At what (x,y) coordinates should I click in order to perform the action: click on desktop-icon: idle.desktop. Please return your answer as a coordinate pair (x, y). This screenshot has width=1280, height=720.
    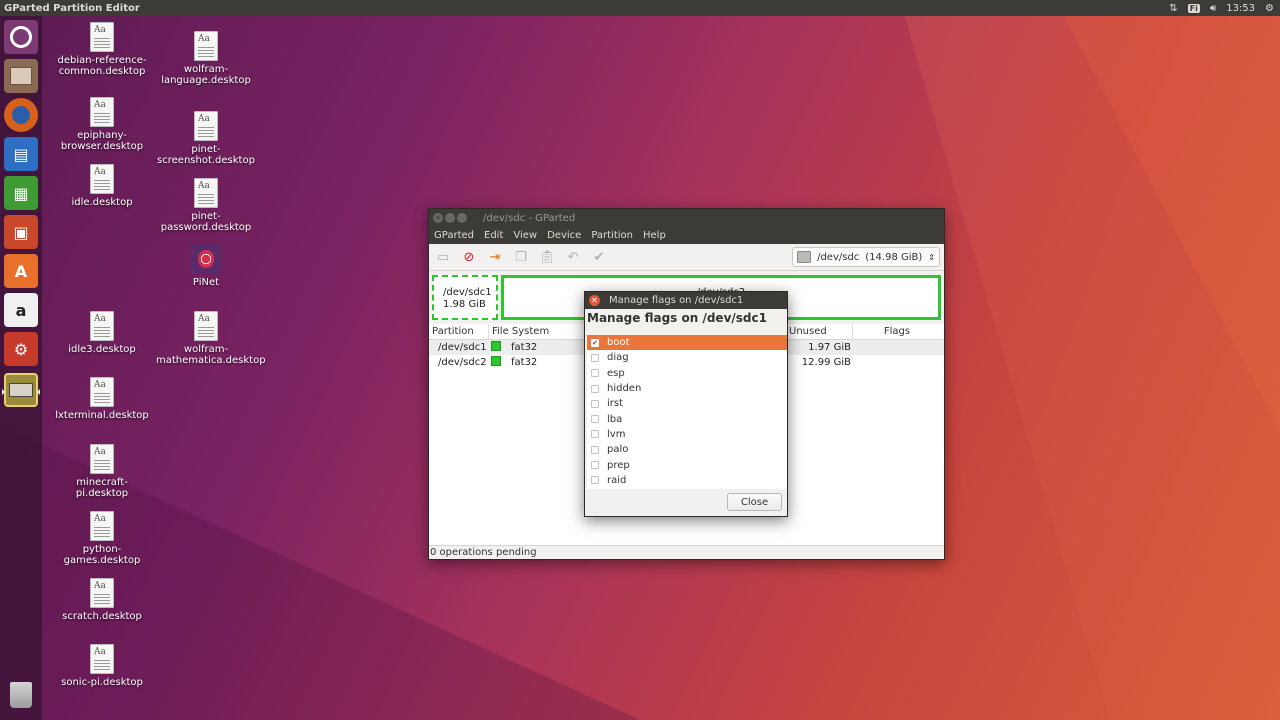
    Looking at the image, I should click on (102, 186).